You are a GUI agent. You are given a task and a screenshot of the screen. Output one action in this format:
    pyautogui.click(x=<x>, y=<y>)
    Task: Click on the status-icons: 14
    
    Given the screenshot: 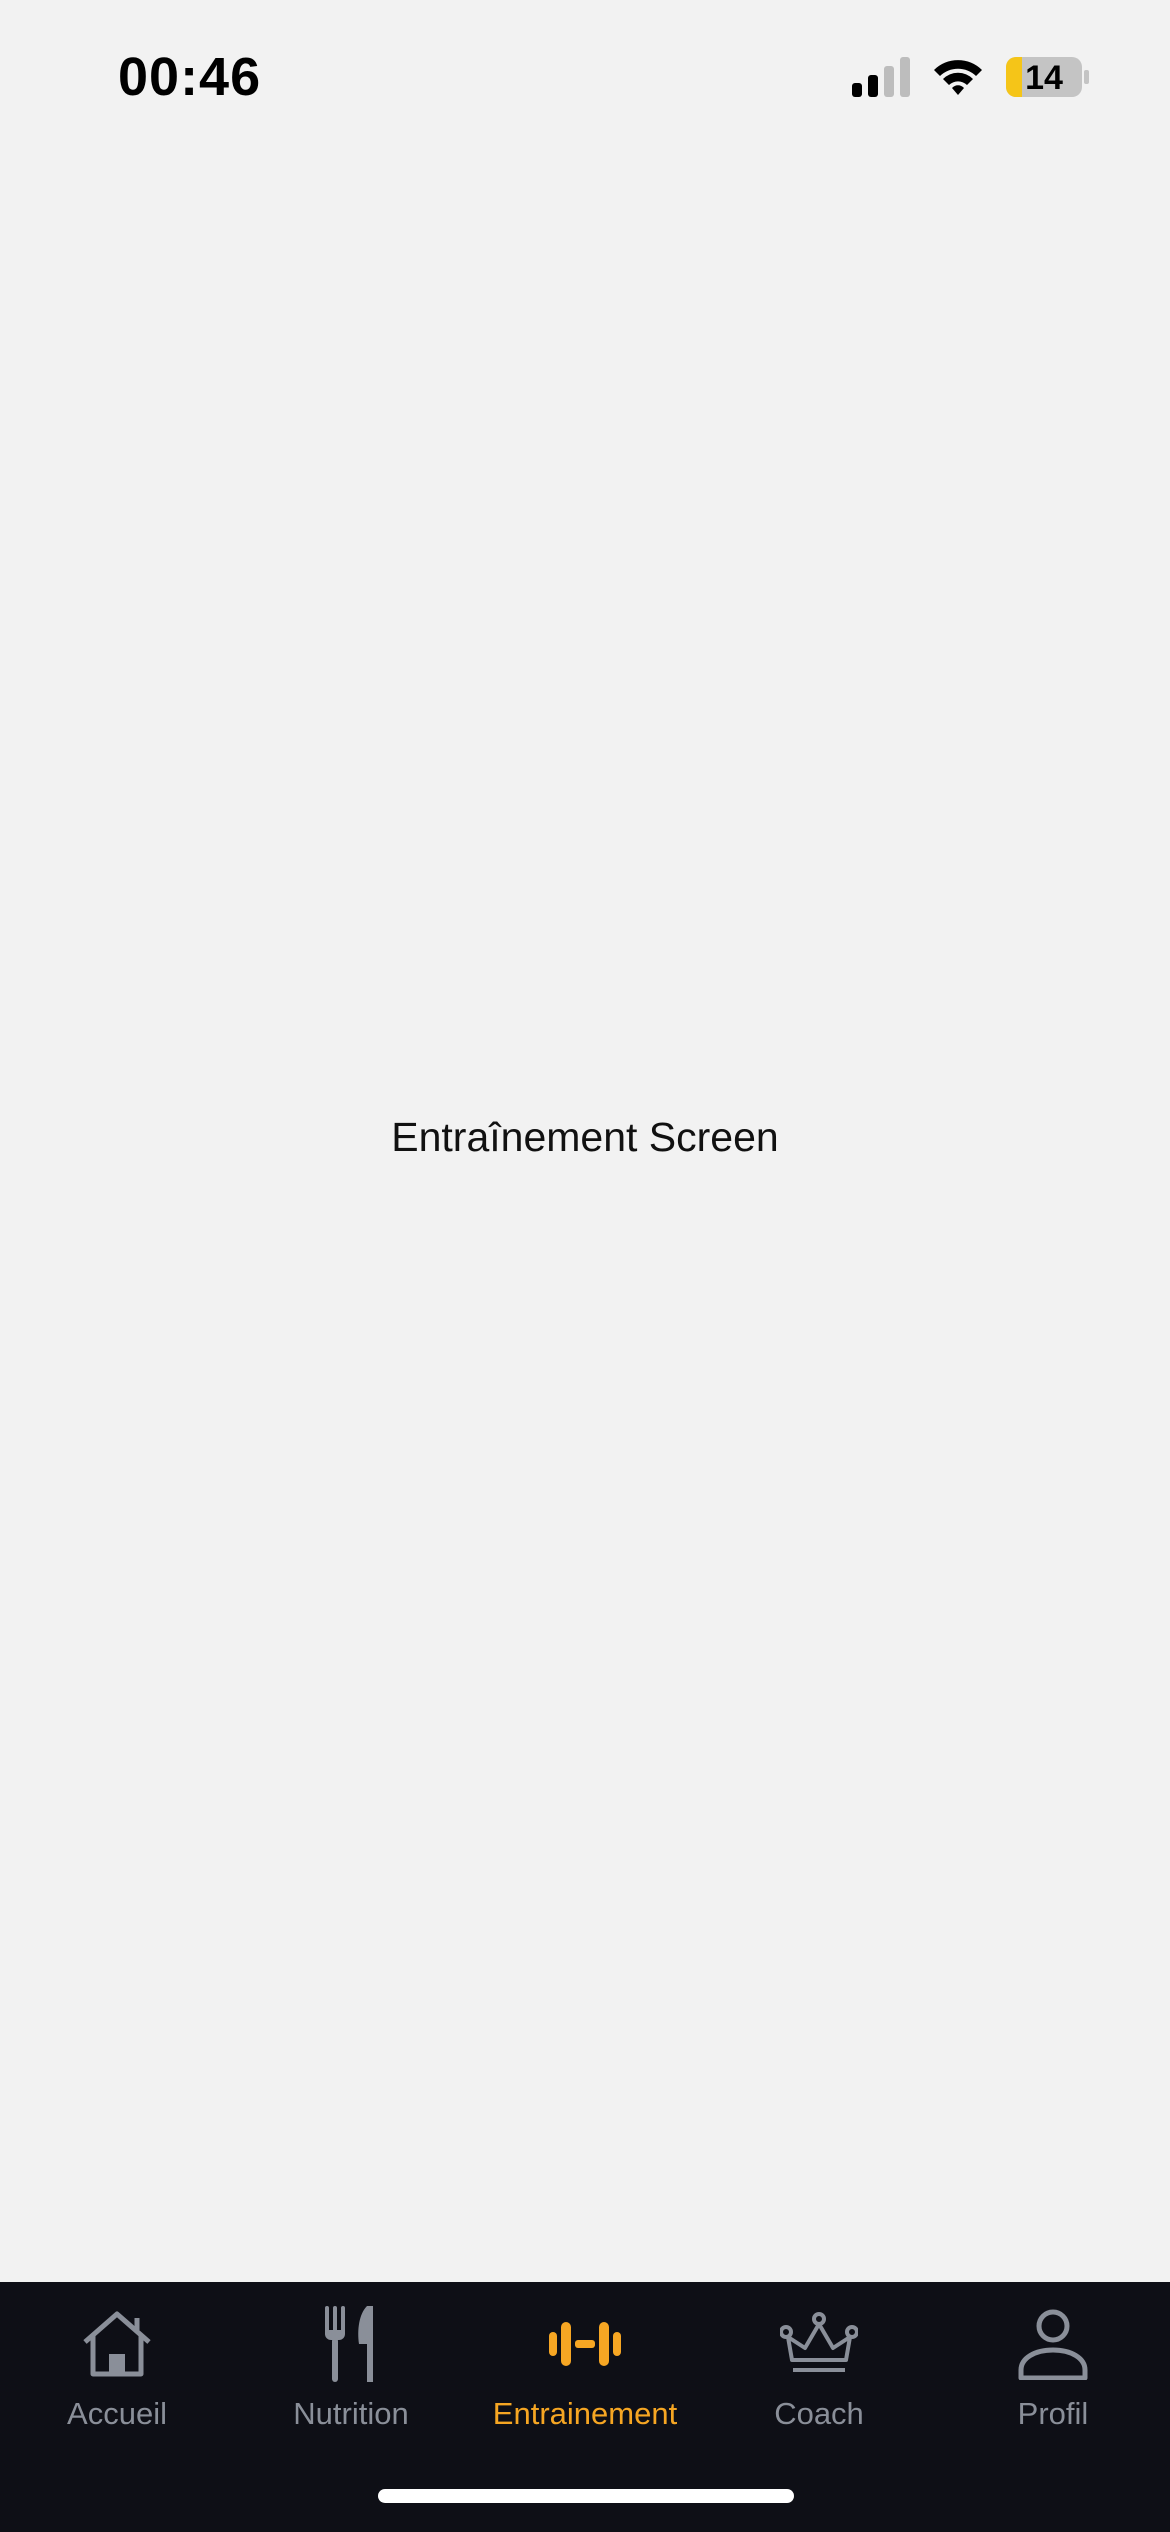 What is the action you would take?
    pyautogui.click(x=971, y=77)
    